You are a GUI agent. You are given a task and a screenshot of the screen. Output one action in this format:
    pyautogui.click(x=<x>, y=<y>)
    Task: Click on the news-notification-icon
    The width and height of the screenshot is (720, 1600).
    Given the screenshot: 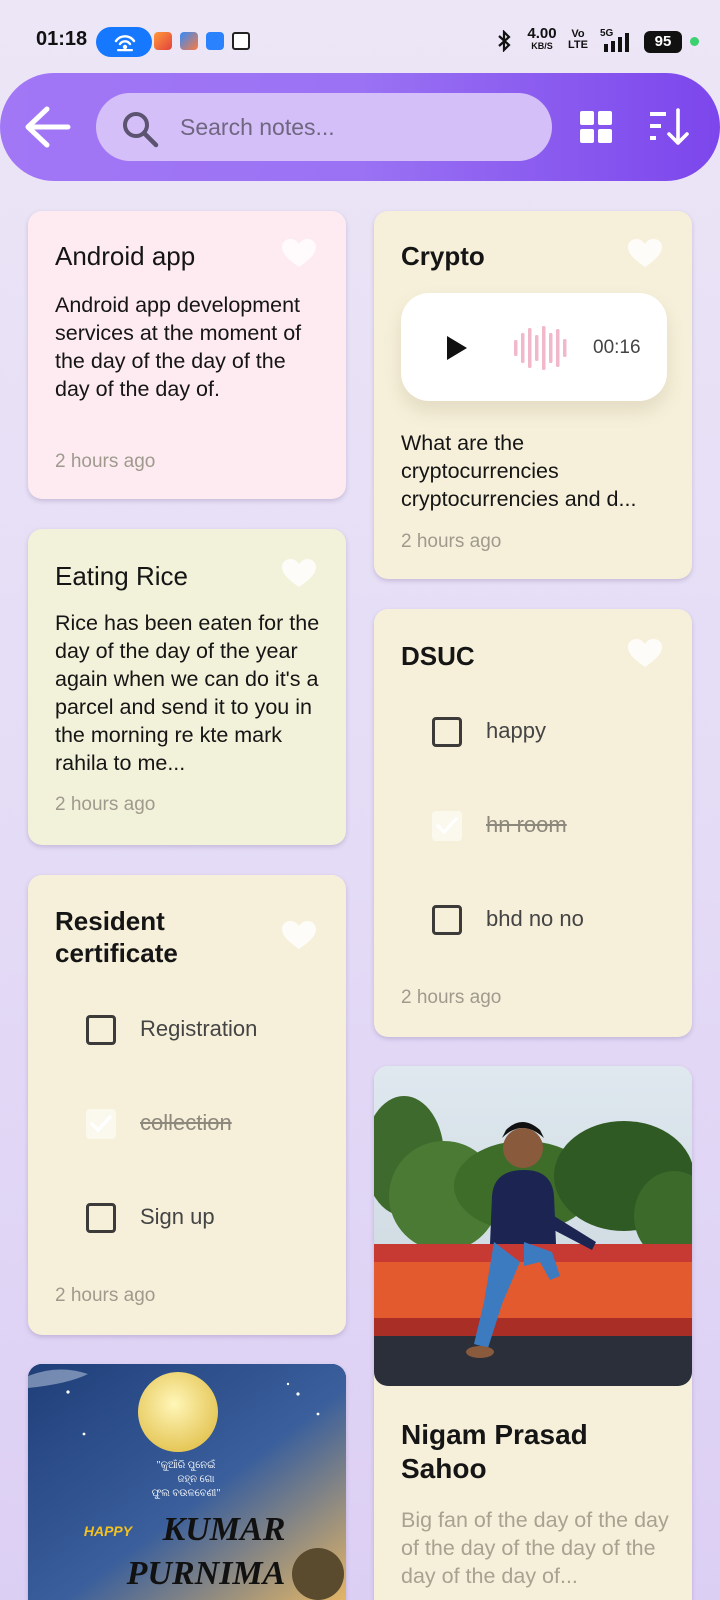 What is the action you would take?
    pyautogui.click(x=241, y=41)
    